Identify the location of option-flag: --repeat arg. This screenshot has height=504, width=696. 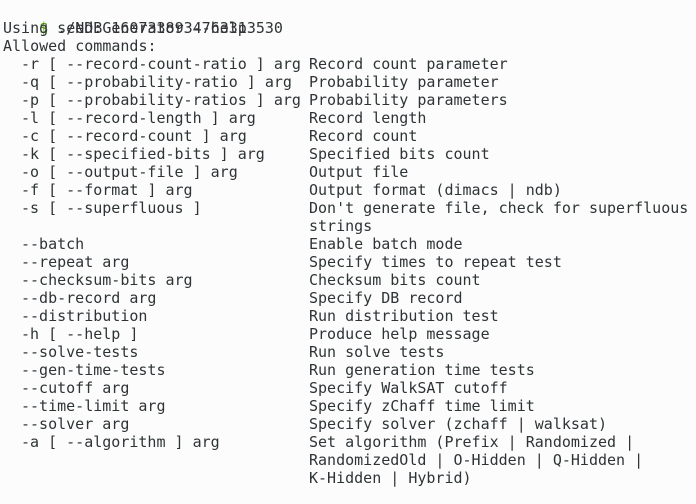
(75, 262).